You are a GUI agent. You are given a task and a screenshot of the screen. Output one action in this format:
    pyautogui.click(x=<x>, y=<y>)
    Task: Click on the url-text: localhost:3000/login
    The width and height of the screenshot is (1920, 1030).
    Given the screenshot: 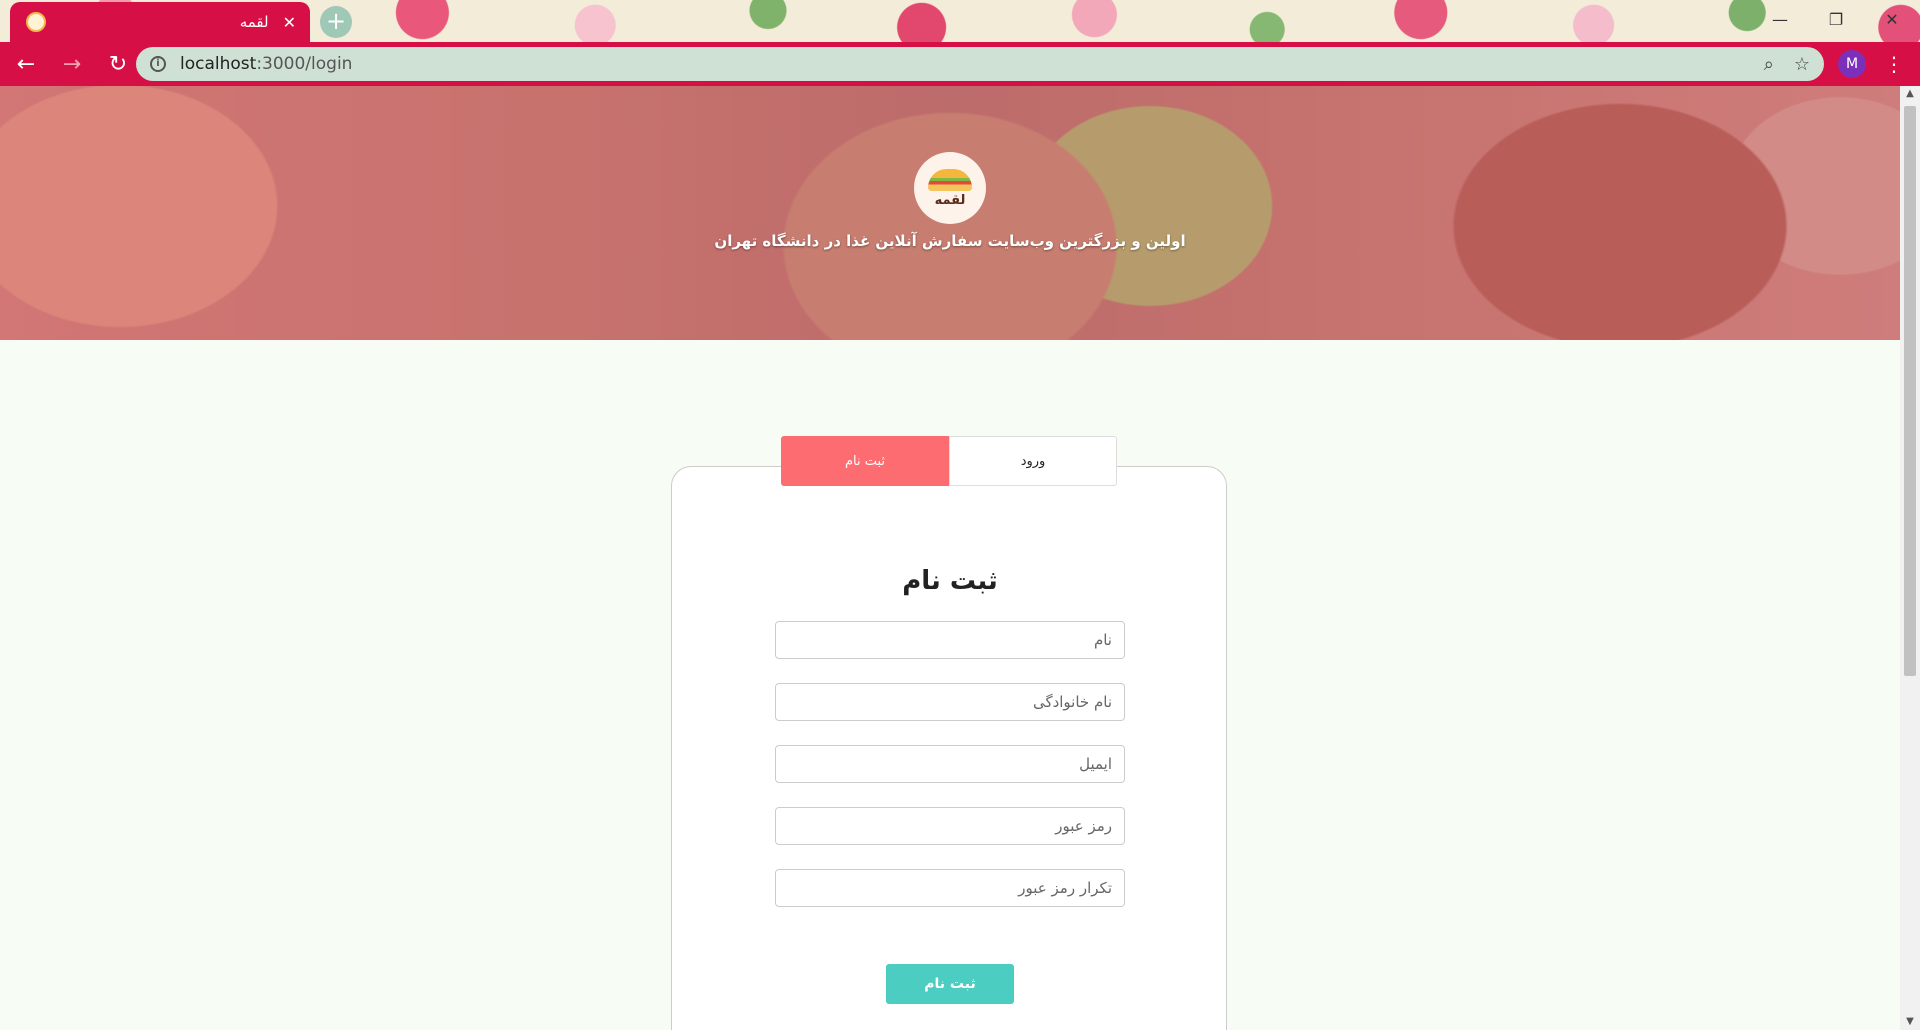 What is the action you would take?
    pyautogui.click(x=266, y=64)
    